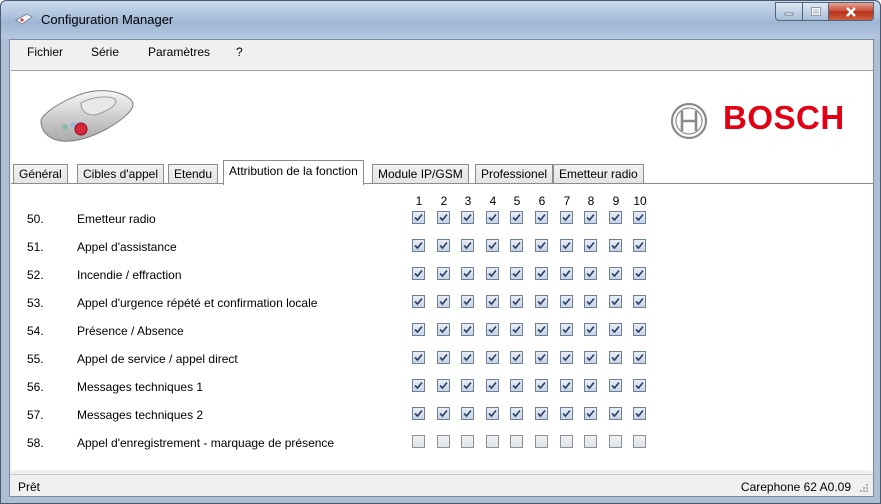 The height and width of the screenshot is (504, 881). Describe the element at coordinates (40, 174) in the screenshot. I see `tab-general: Général` at that location.